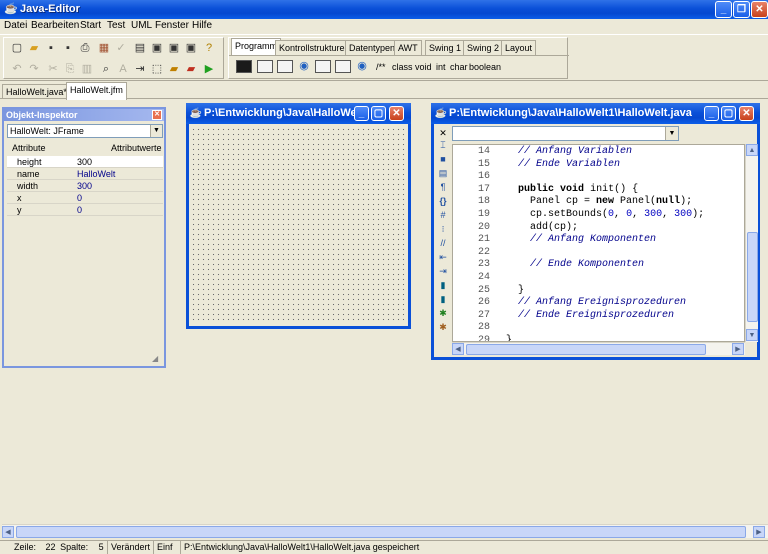 This screenshot has height=554, width=768. What do you see at coordinates (378, 113) in the screenshot?
I see `designer-maximize-button: ▢` at bounding box center [378, 113].